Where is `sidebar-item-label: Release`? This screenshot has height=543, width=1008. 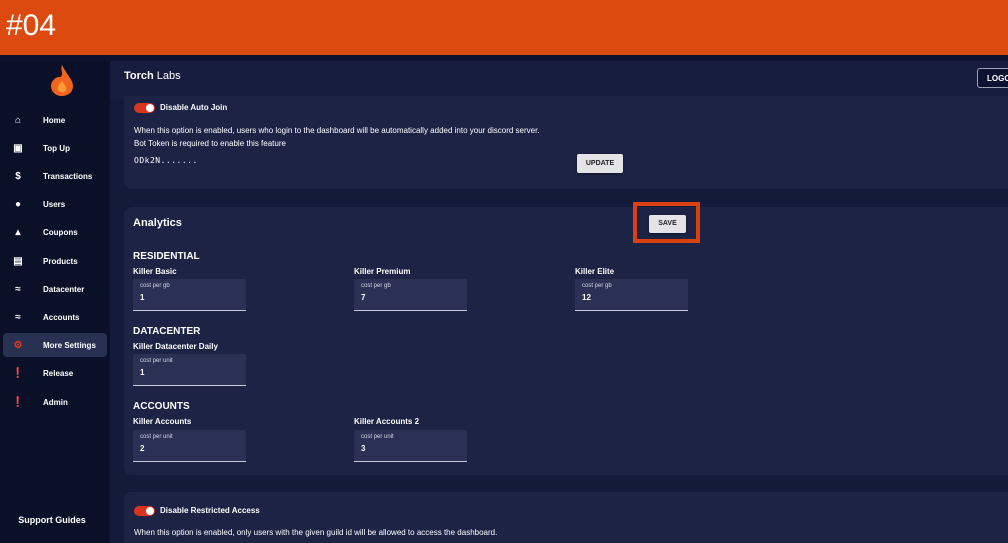 sidebar-item-label: Release is located at coordinates (58, 373).